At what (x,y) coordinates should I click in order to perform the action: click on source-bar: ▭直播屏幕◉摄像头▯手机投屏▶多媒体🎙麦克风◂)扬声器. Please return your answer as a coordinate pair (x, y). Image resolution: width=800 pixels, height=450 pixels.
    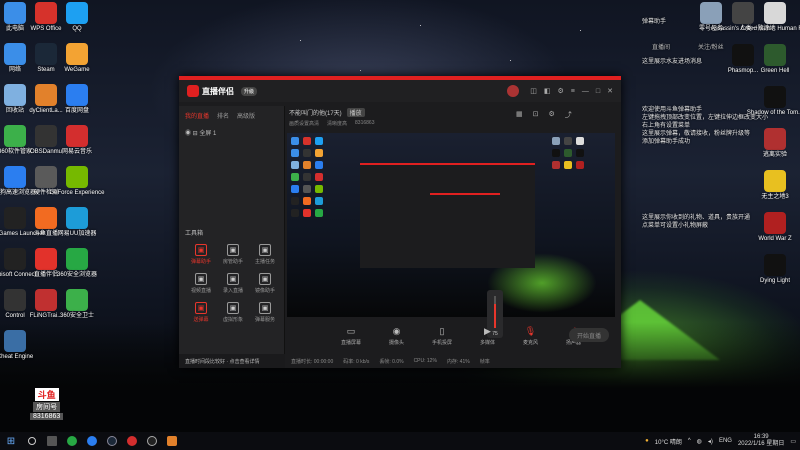
    Looking at the image, I should click on (451, 336).